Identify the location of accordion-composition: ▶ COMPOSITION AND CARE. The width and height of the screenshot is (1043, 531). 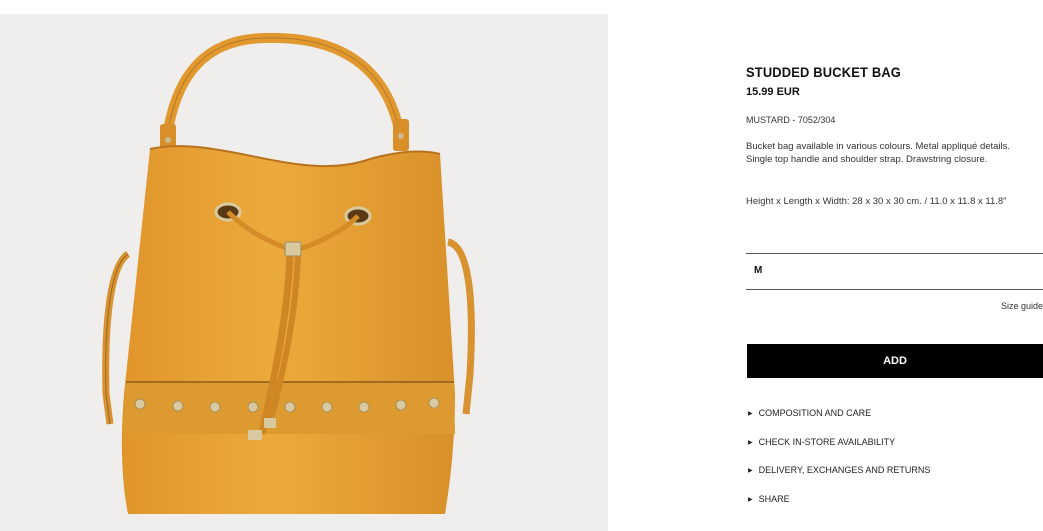
(809, 413).